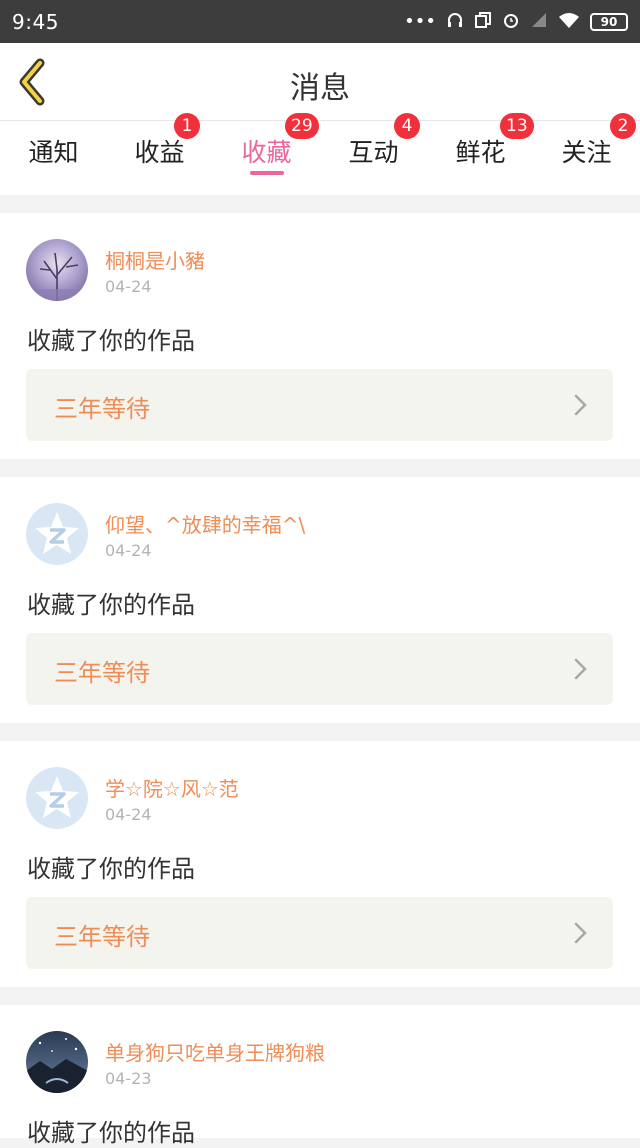 The height and width of the screenshot is (1148, 640). I want to click on nav-bar: 消息, so click(320, 82).